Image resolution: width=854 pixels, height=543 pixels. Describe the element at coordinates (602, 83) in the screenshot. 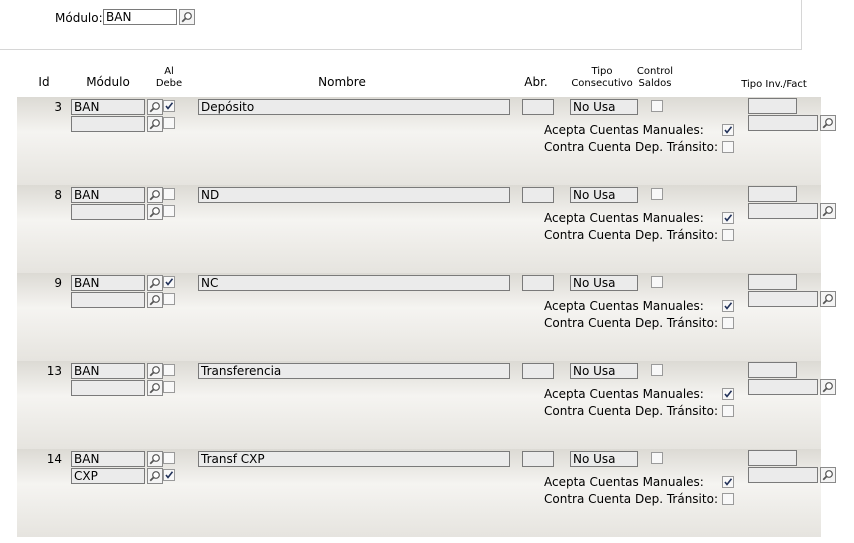

I see `header-tipo-consecutivo-line2: Consecutivo` at that location.